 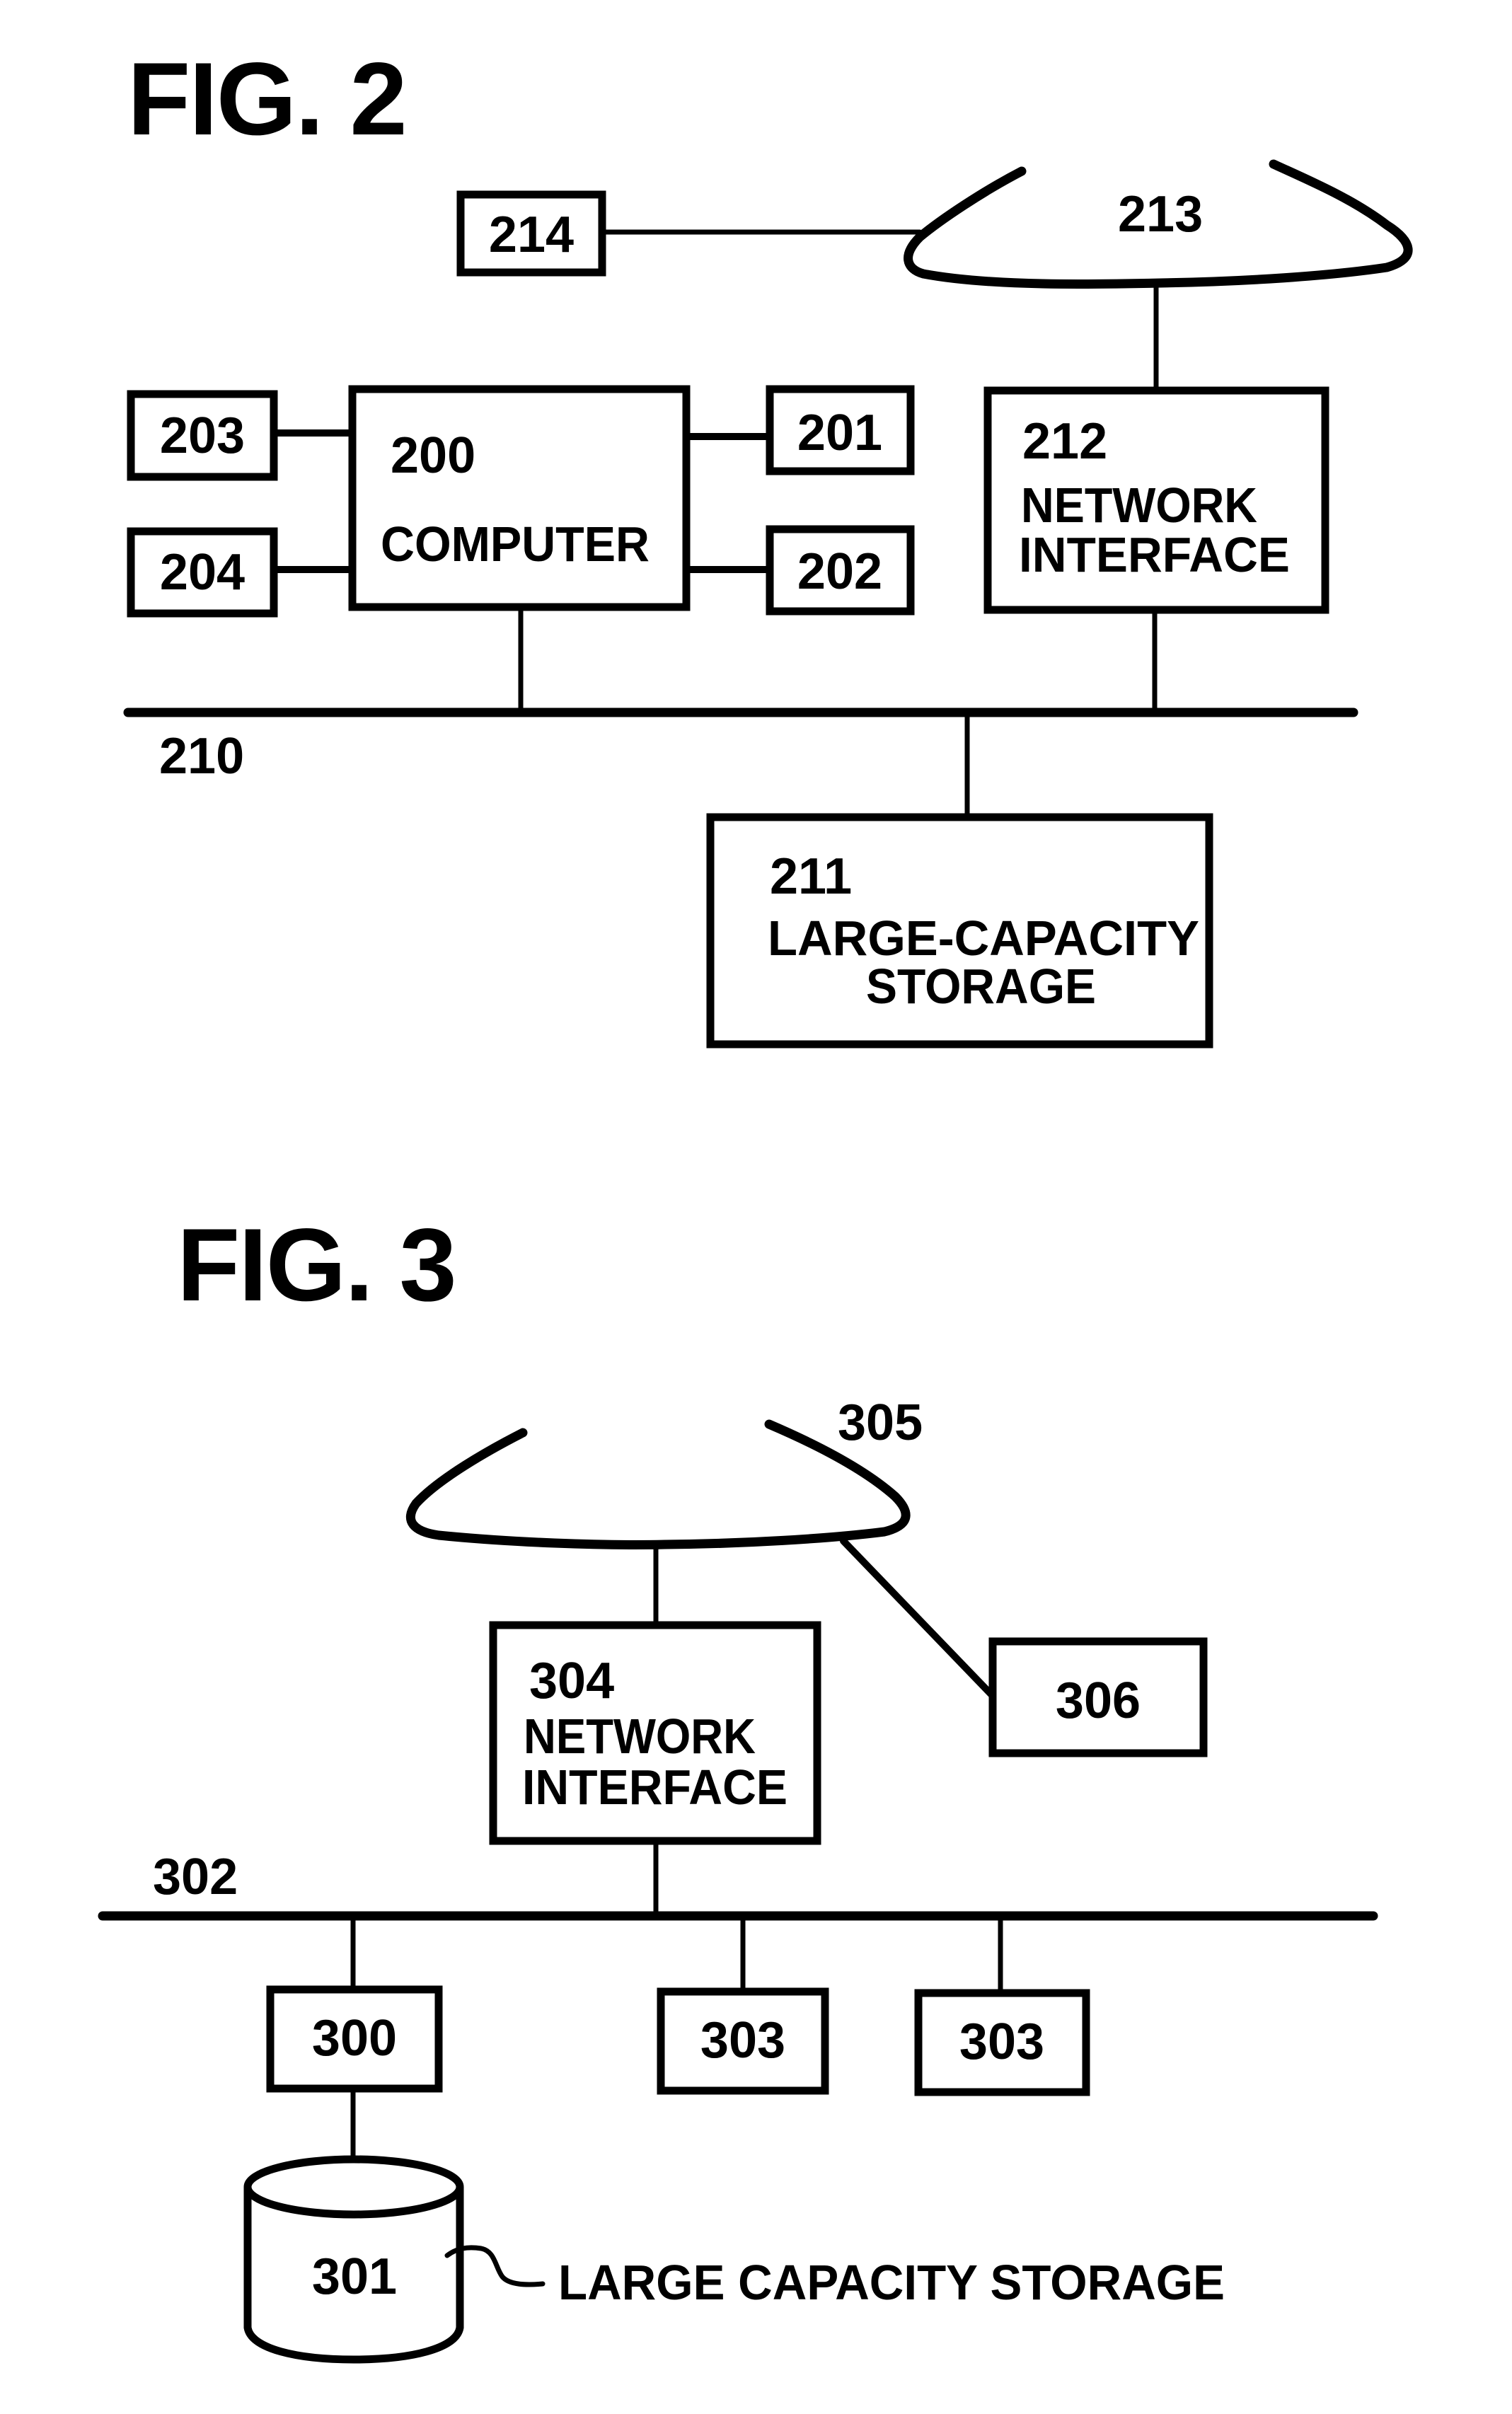 I want to click on device-201-label: 201, so click(x=839, y=433).